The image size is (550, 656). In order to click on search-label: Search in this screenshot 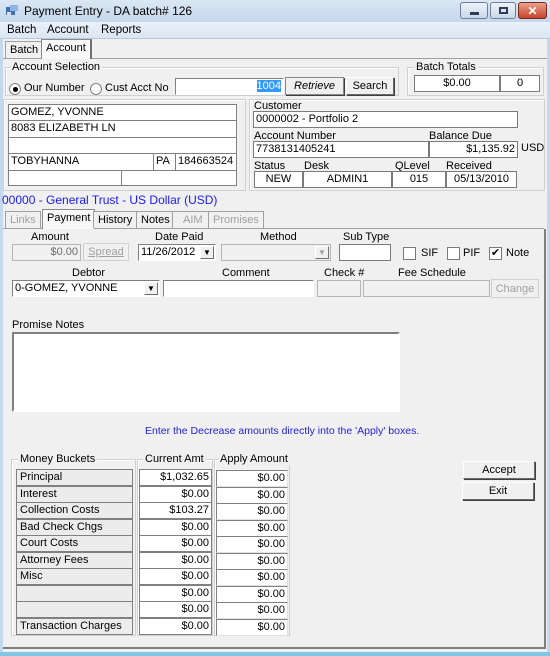, I will do `click(370, 86)`.